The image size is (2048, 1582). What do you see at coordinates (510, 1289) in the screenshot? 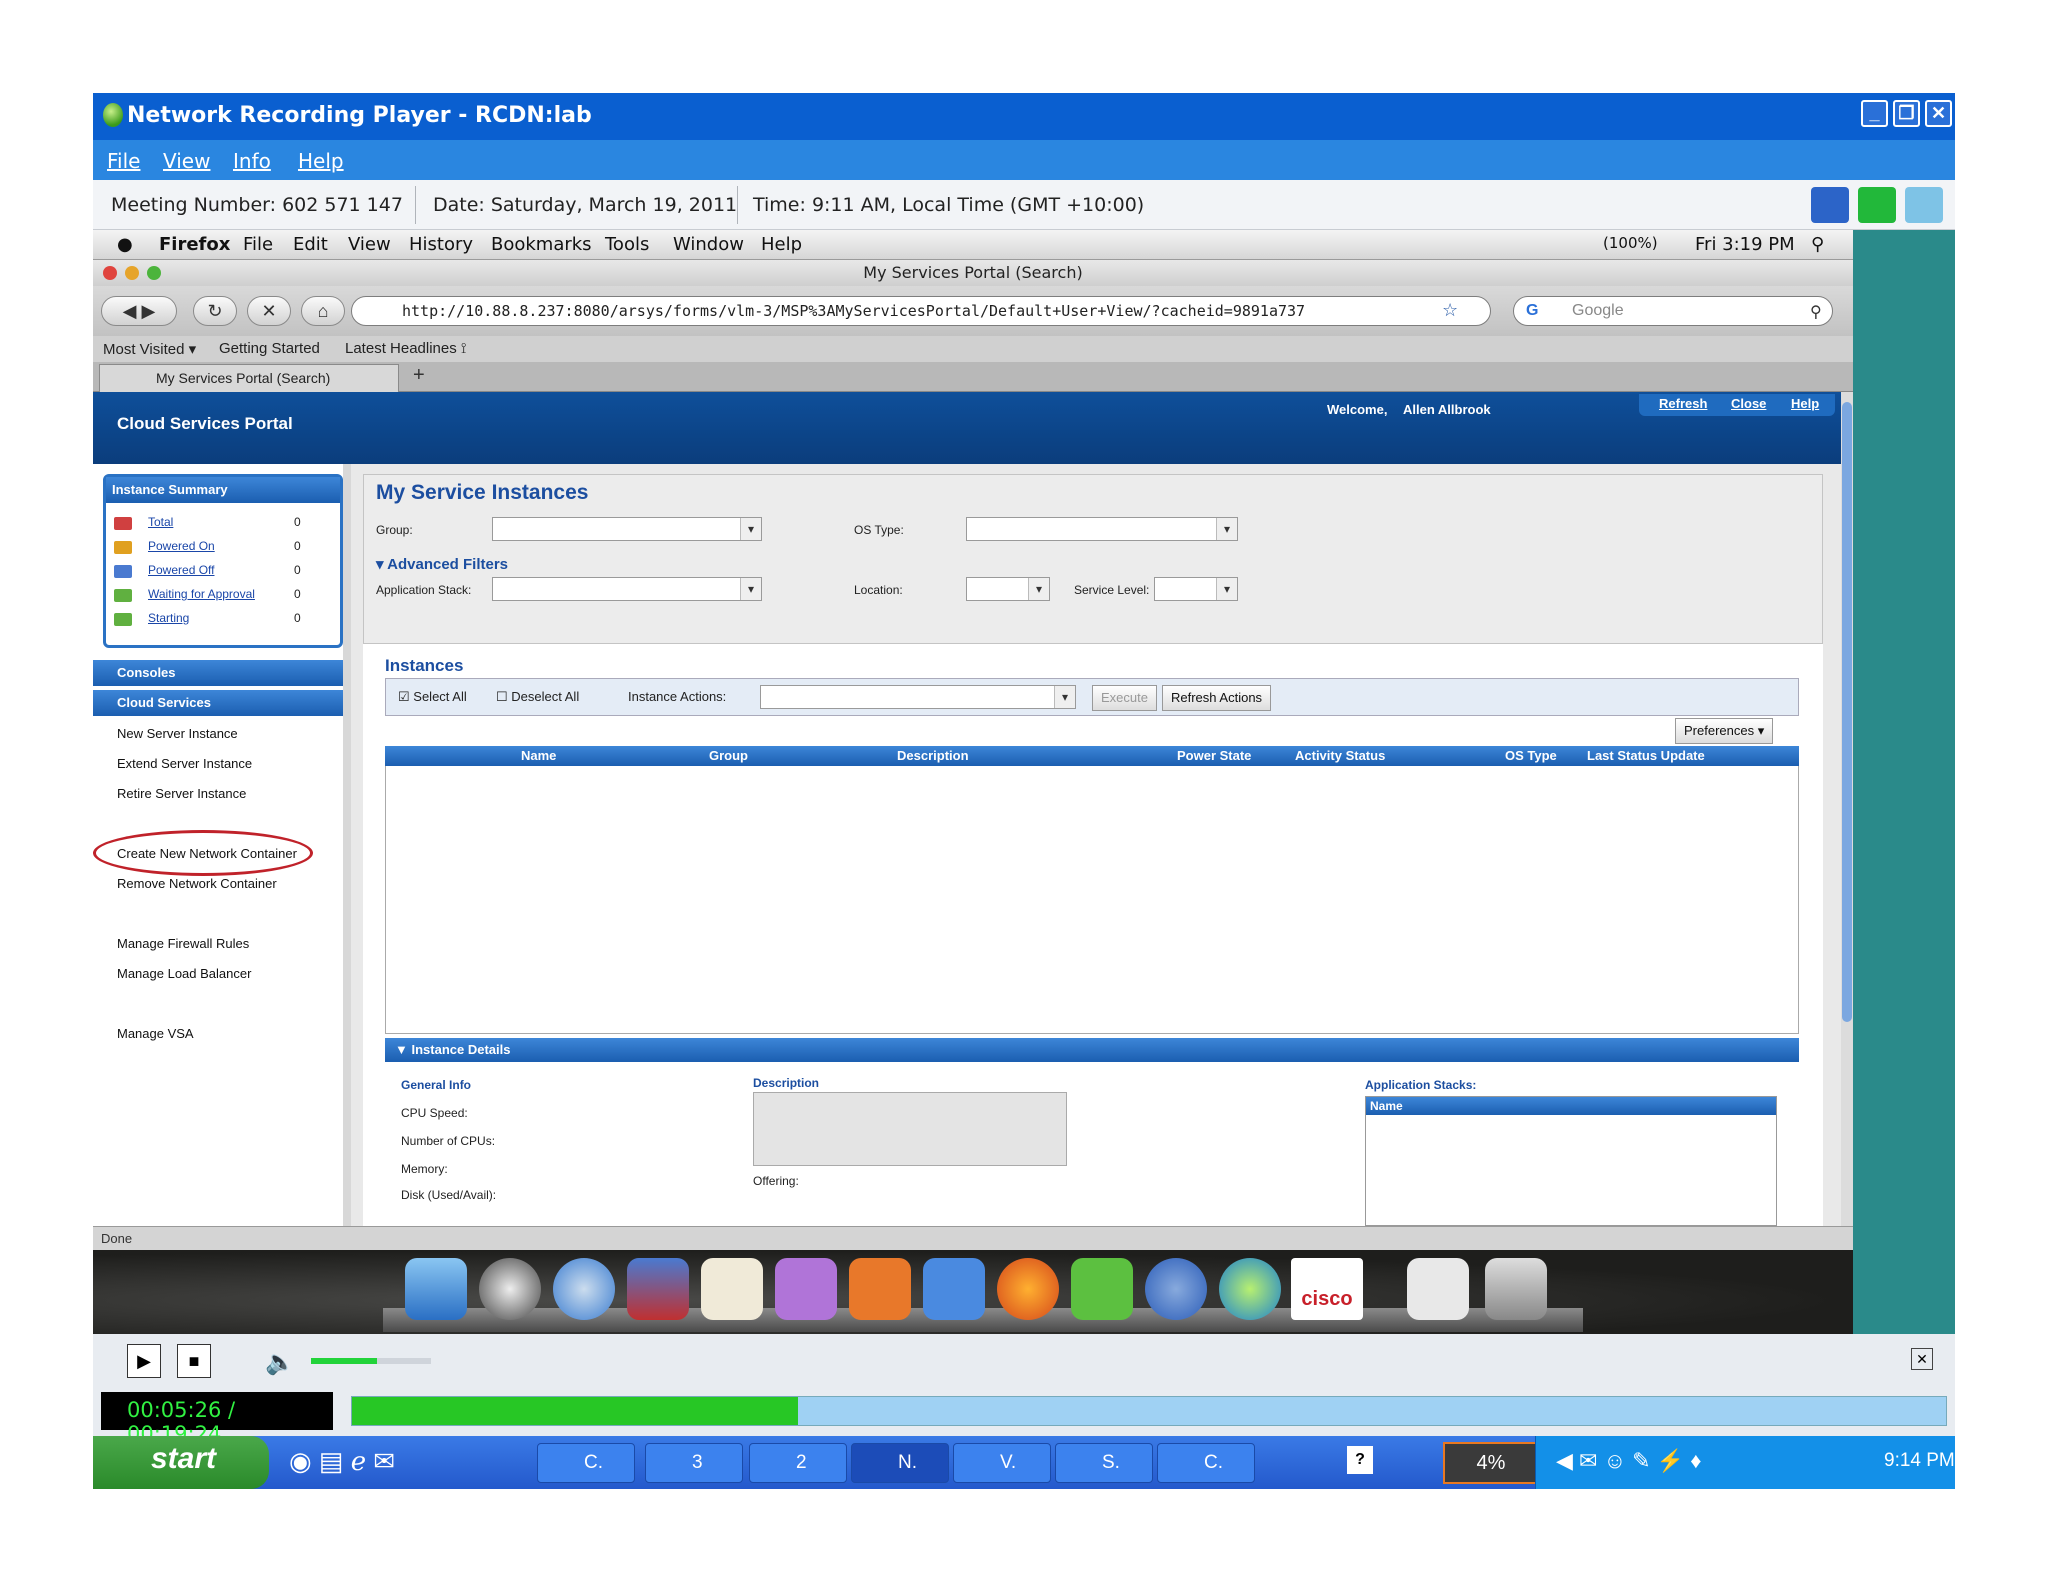
I see `dashboard-icon` at bounding box center [510, 1289].